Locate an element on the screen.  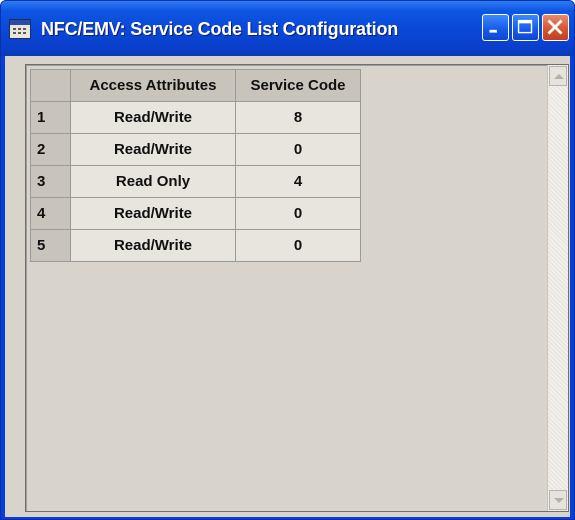
row-index: 1 is located at coordinates (50, 117).